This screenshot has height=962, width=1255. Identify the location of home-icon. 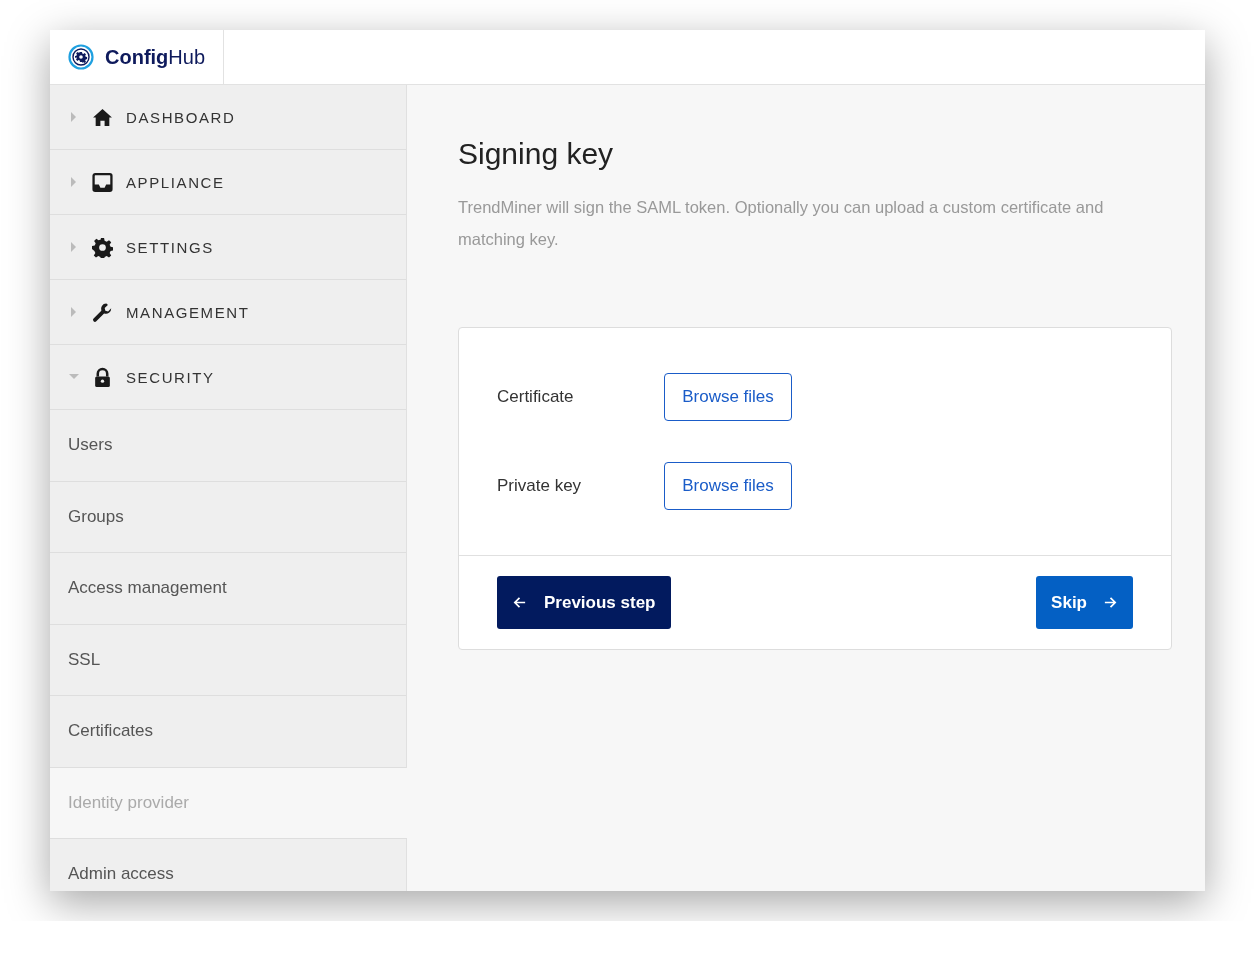
(102, 117).